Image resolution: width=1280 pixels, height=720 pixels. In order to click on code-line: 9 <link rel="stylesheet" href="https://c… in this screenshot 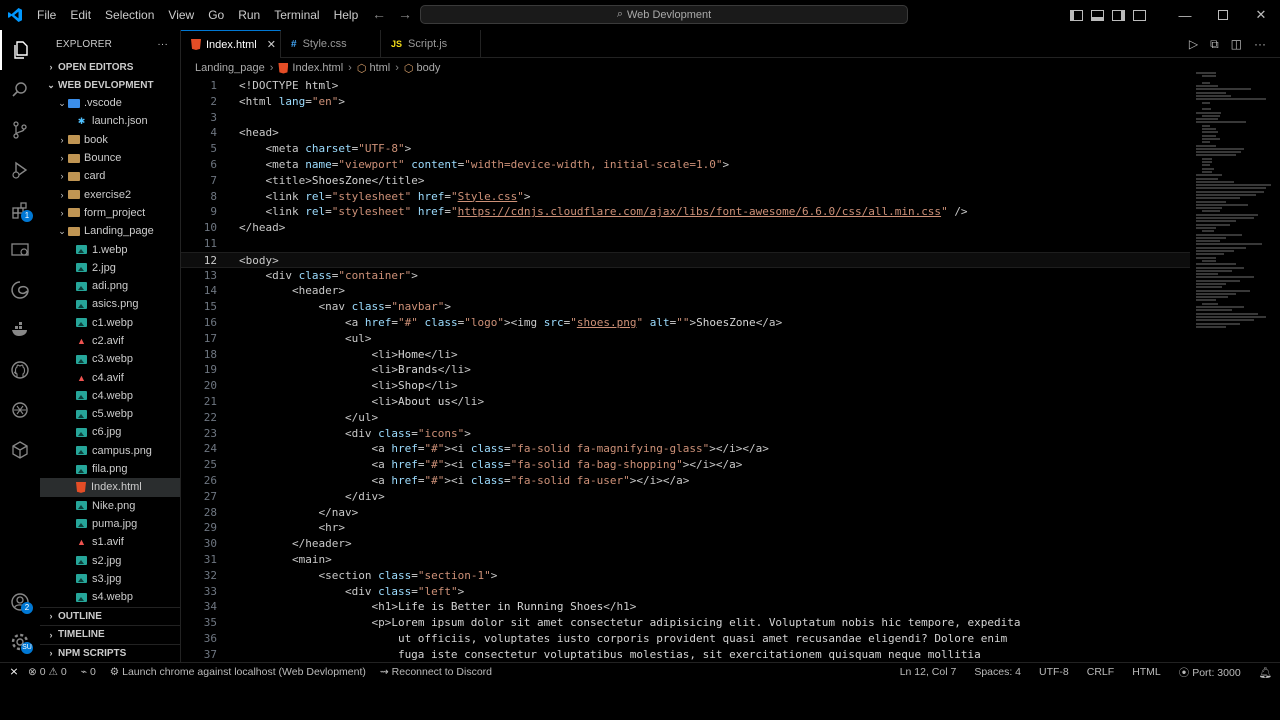, I will do `click(685, 212)`.